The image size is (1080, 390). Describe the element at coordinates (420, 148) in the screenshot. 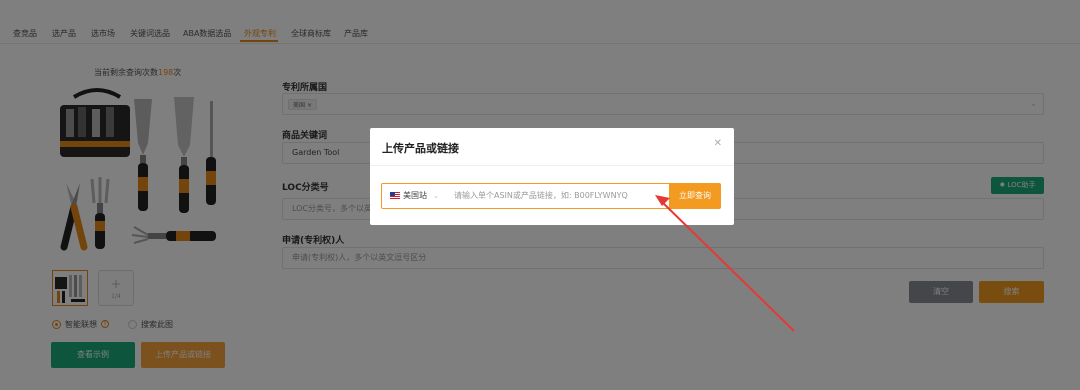

I see `modal-title: 上传产品或链接` at that location.